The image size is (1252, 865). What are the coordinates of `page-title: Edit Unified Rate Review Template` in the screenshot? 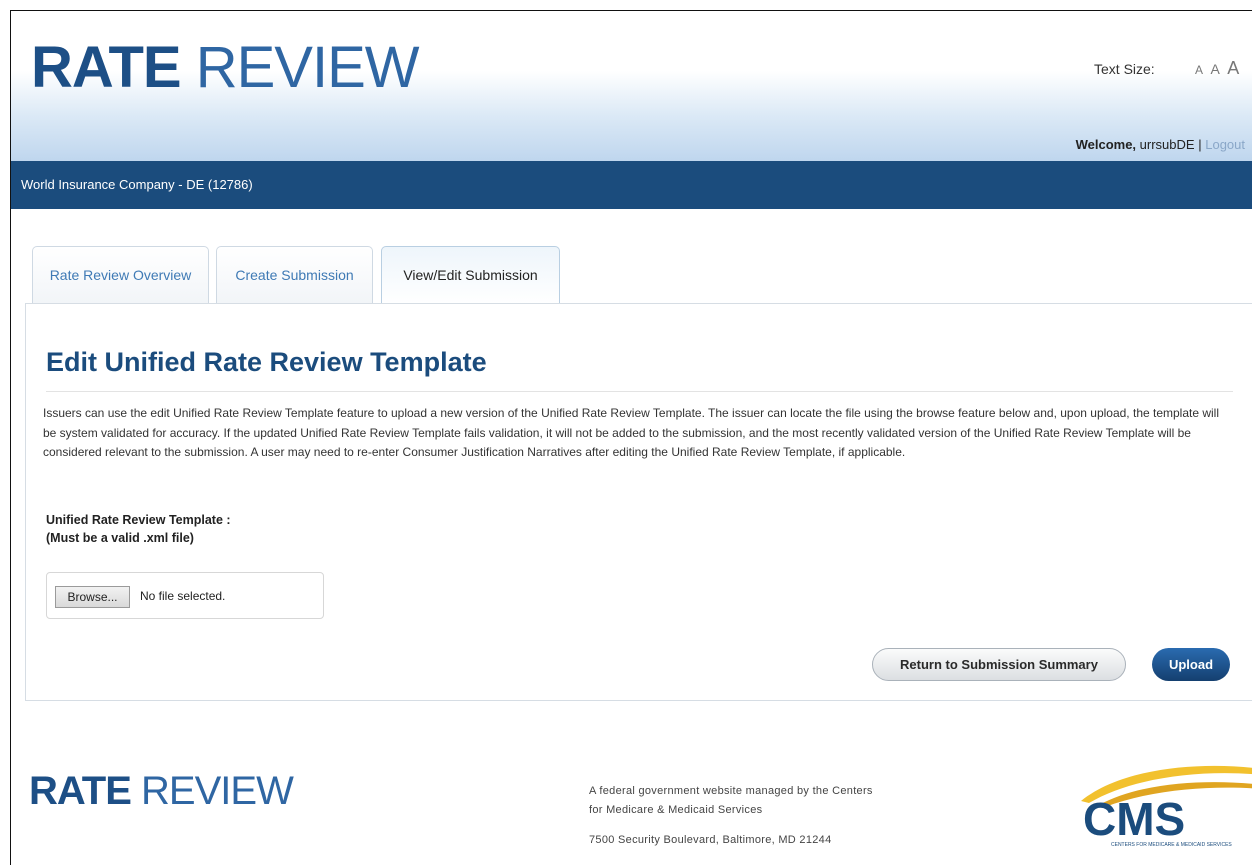 It's located at (266, 362).